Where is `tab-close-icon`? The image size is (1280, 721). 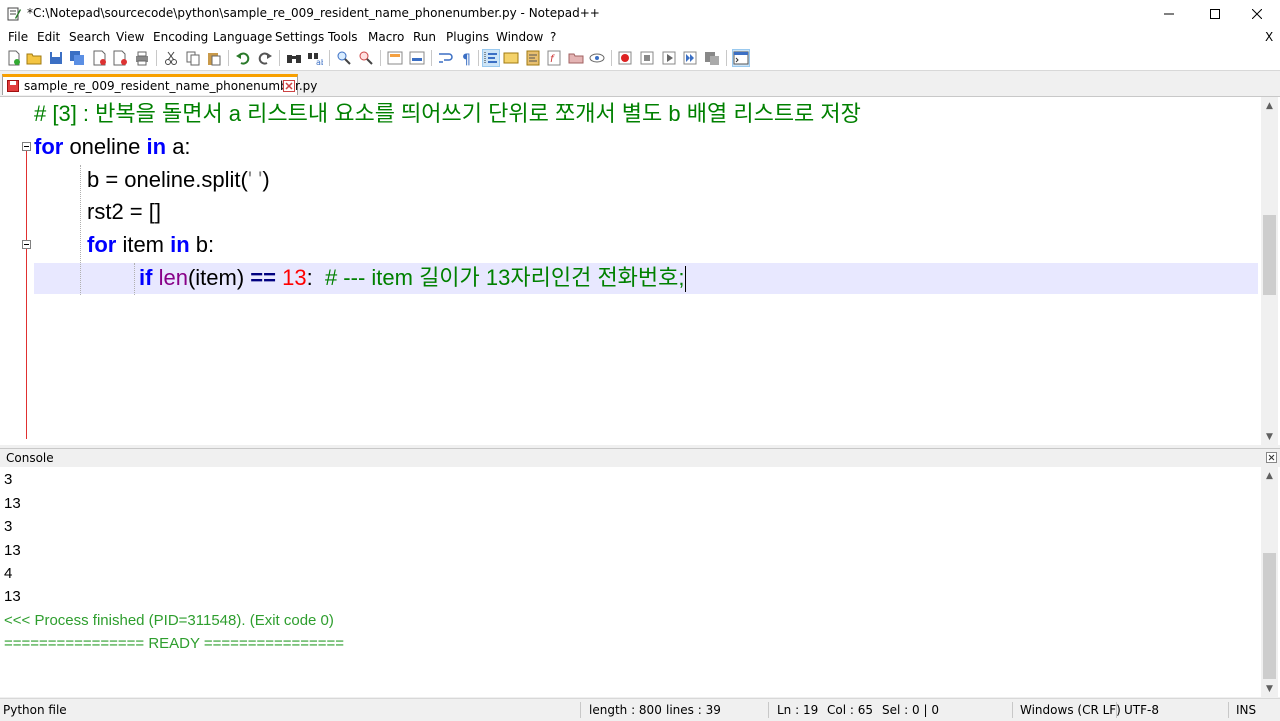 tab-close-icon is located at coordinates (289, 86).